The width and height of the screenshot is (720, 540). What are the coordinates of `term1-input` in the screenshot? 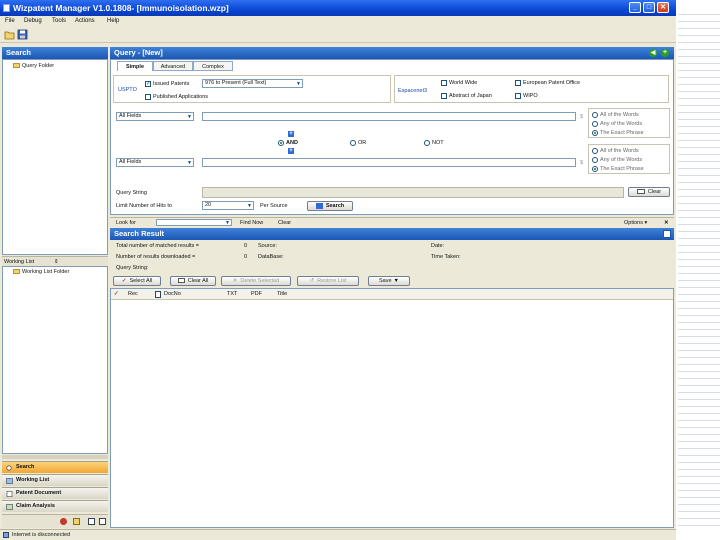 It's located at (389, 116).